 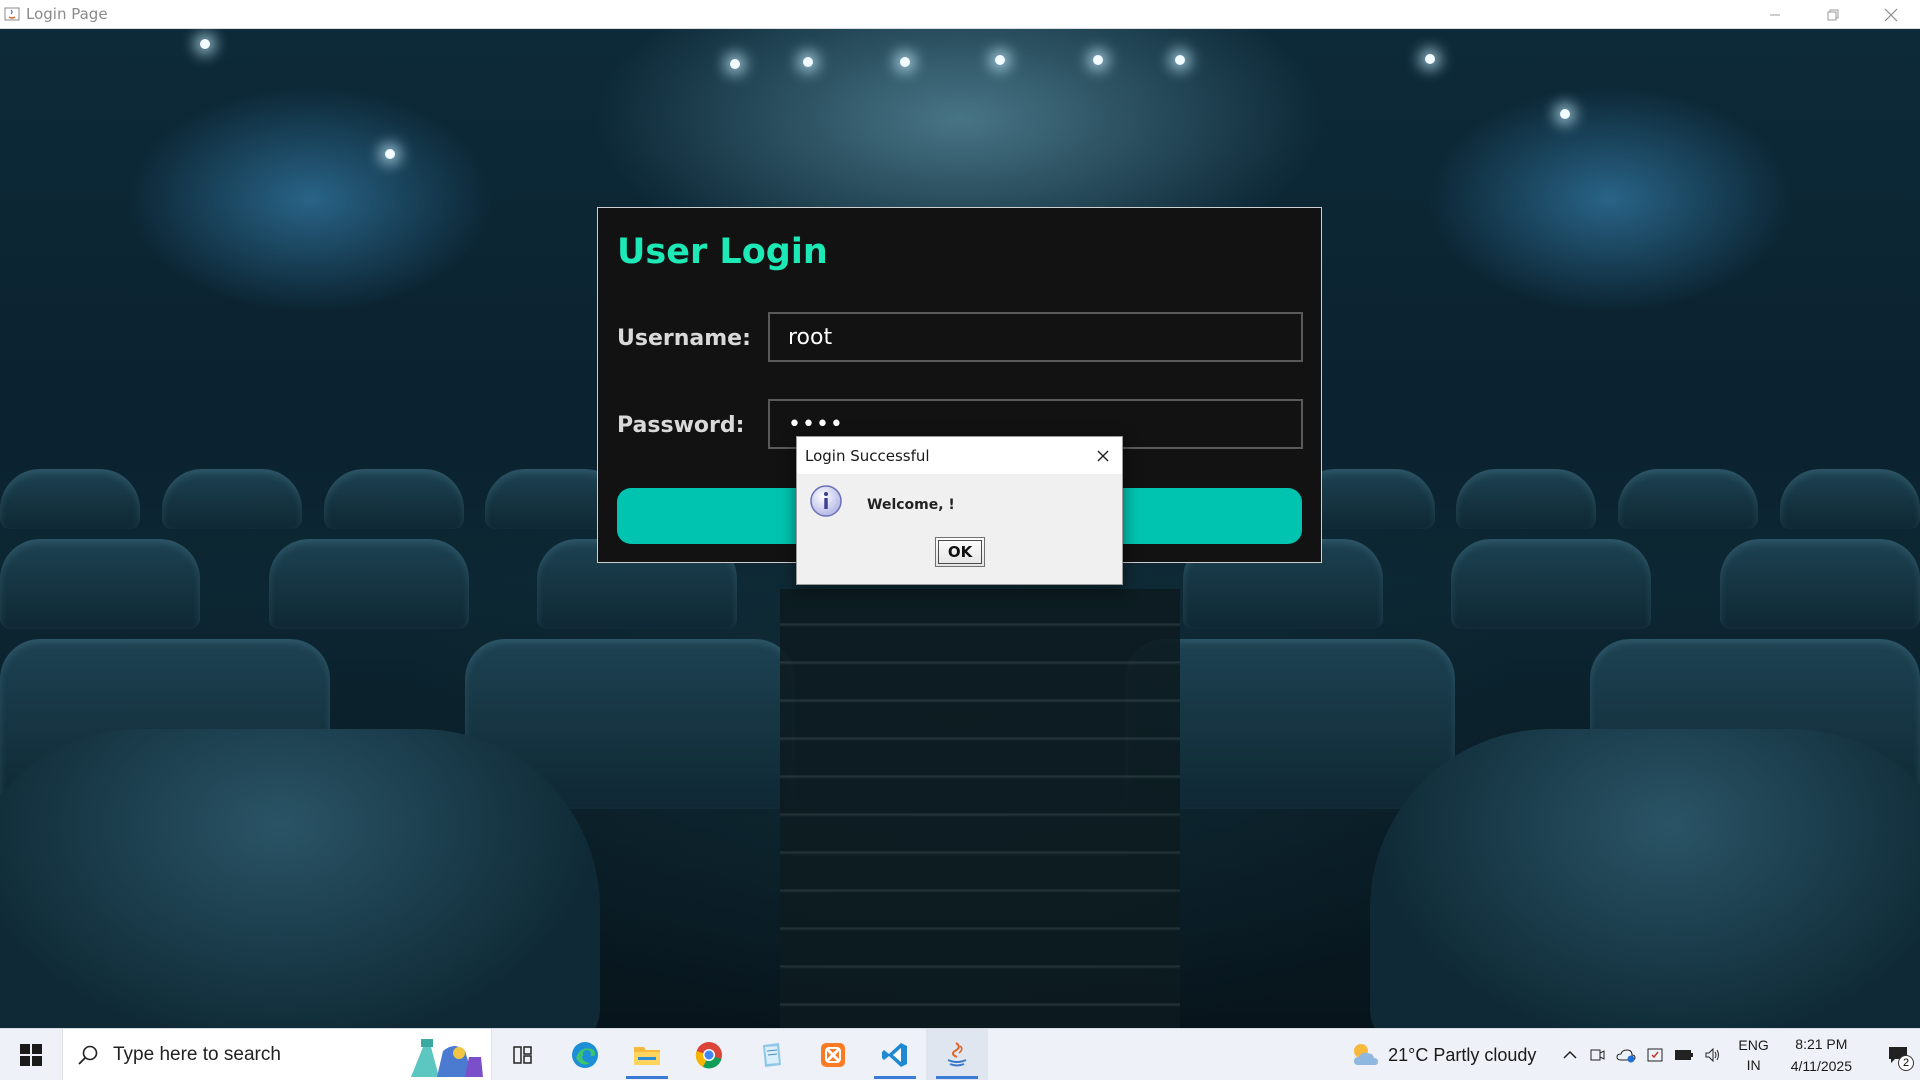 What do you see at coordinates (960, 14) in the screenshot?
I see `window-titlebar: Login Page` at bounding box center [960, 14].